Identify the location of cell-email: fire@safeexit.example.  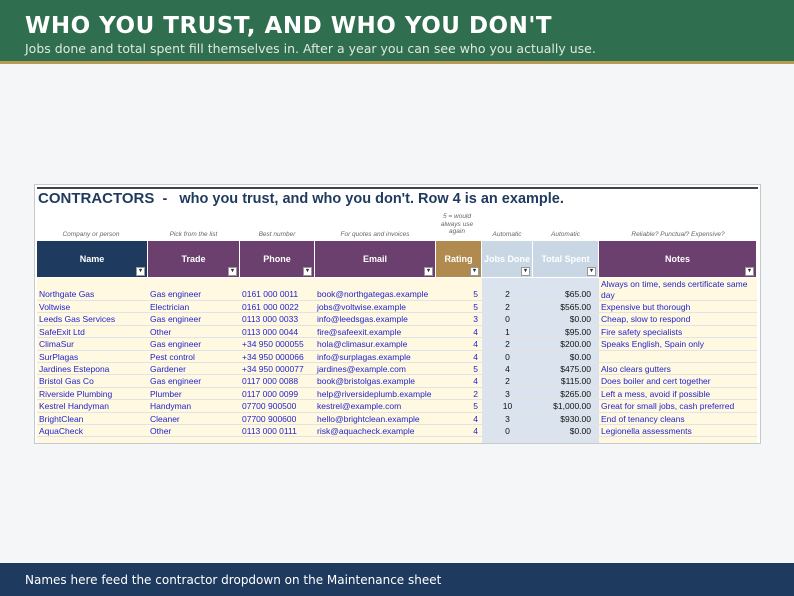
(375, 332).